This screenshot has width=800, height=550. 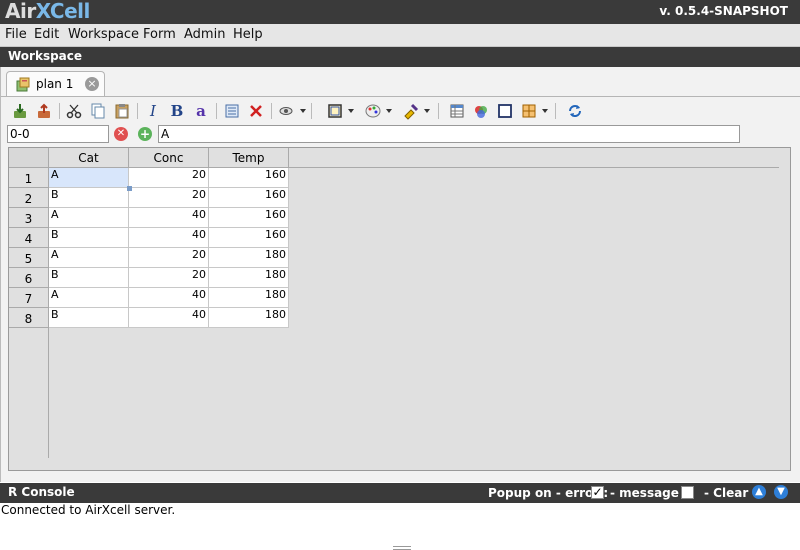 What do you see at coordinates (41, 492) in the screenshot?
I see `console-title: R Console` at bounding box center [41, 492].